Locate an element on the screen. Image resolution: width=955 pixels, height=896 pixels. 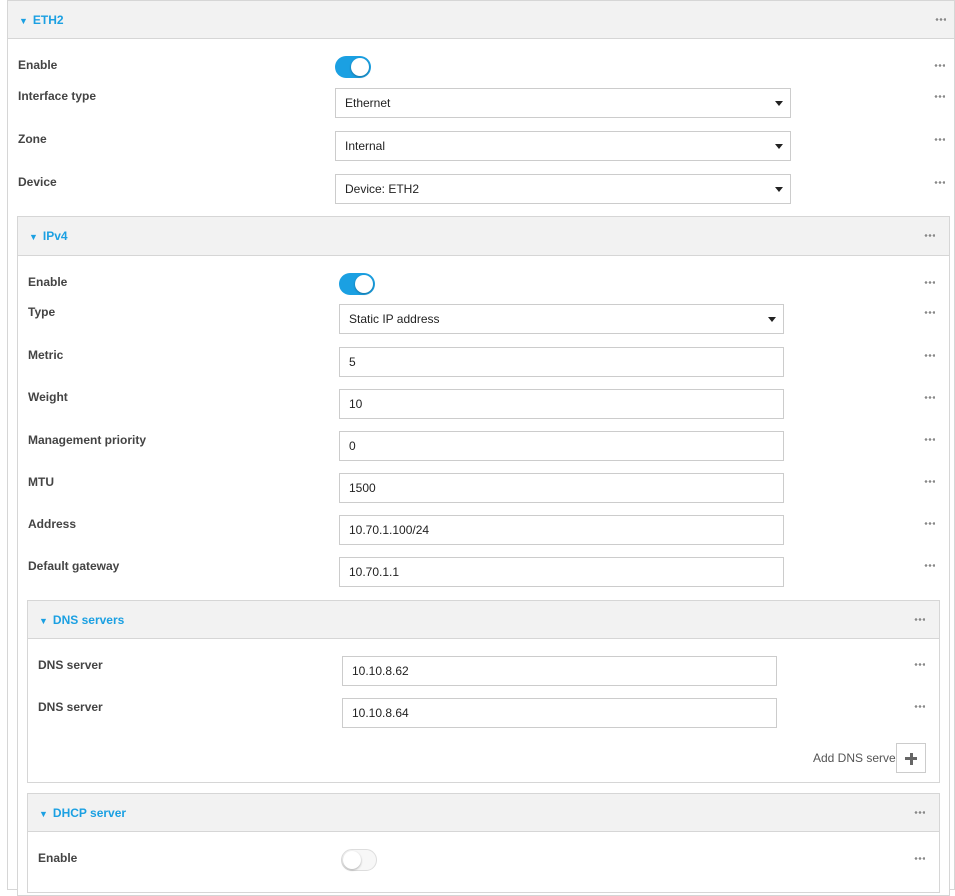
dhcp-title: ▼ DHCP server is located at coordinates (82, 813).